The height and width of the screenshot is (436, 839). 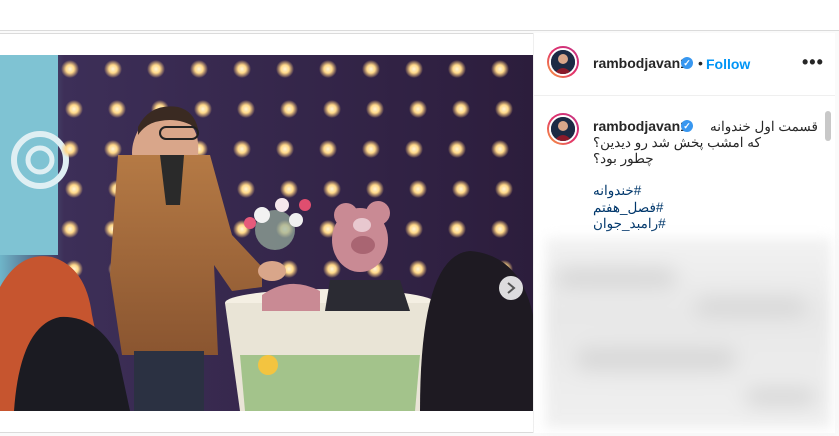 What do you see at coordinates (703, 191) in the screenshot?
I see `hashtag-link: #خندوانه` at bounding box center [703, 191].